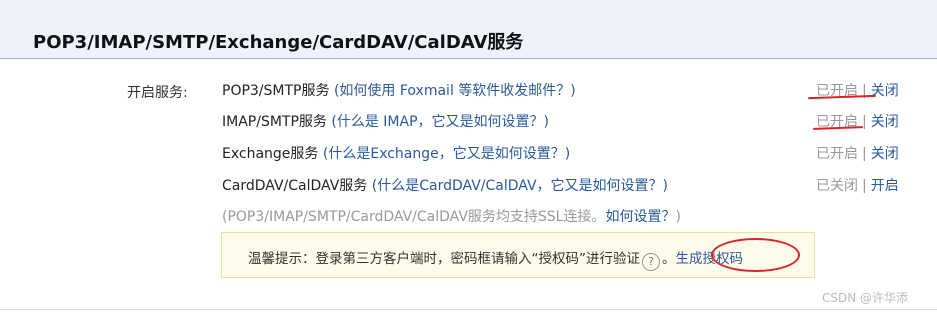 The width and height of the screenshot is (937, 312). What do you see at coordinates (276, 91) in the screenshot?
I see `service-name: POP3/SMTP服务` at bounding box center [276, 91].